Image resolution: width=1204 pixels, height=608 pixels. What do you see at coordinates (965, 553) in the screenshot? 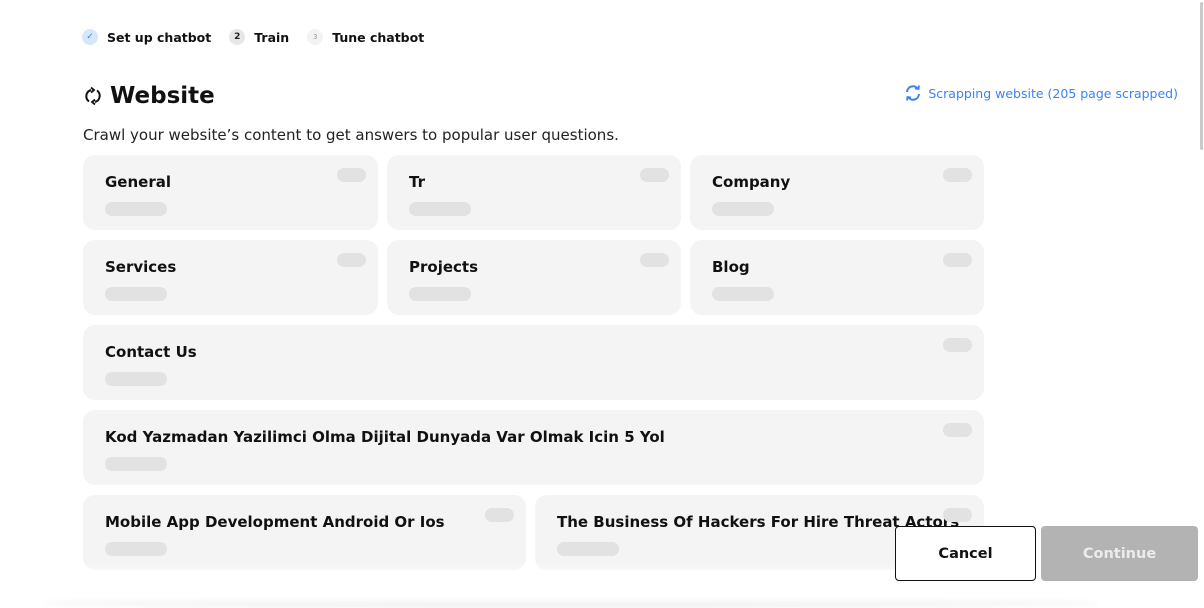
I see `cancel-button: Cancel` at bounding box center [965, 553].